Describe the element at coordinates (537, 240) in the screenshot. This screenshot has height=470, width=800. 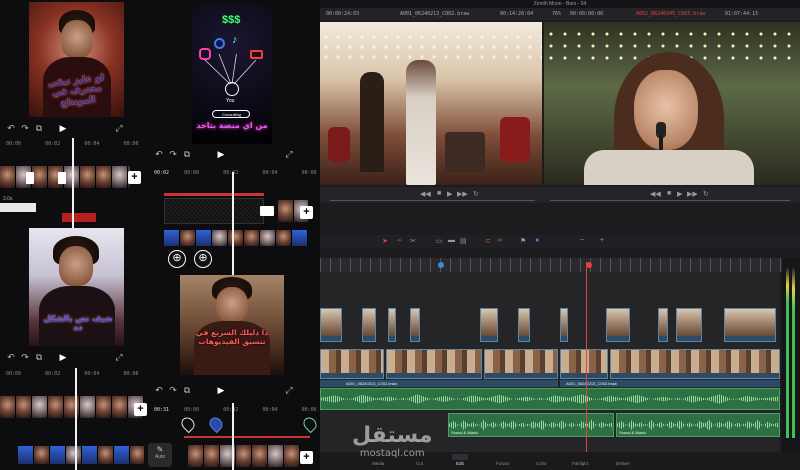
I see `marker-icon: ●` at that location.